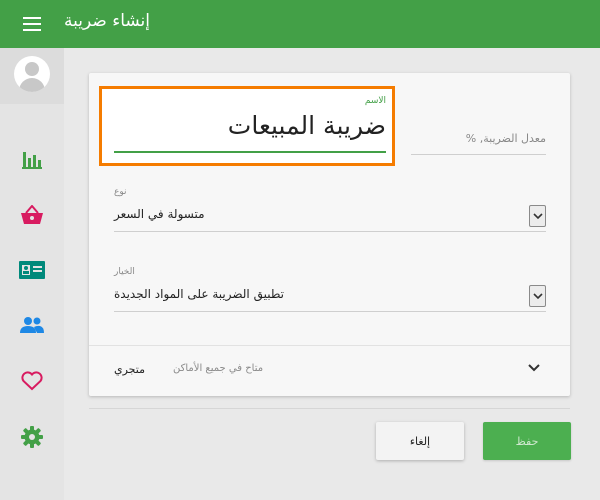  I want to click on sidebar-item-customers, so click(32, 270).